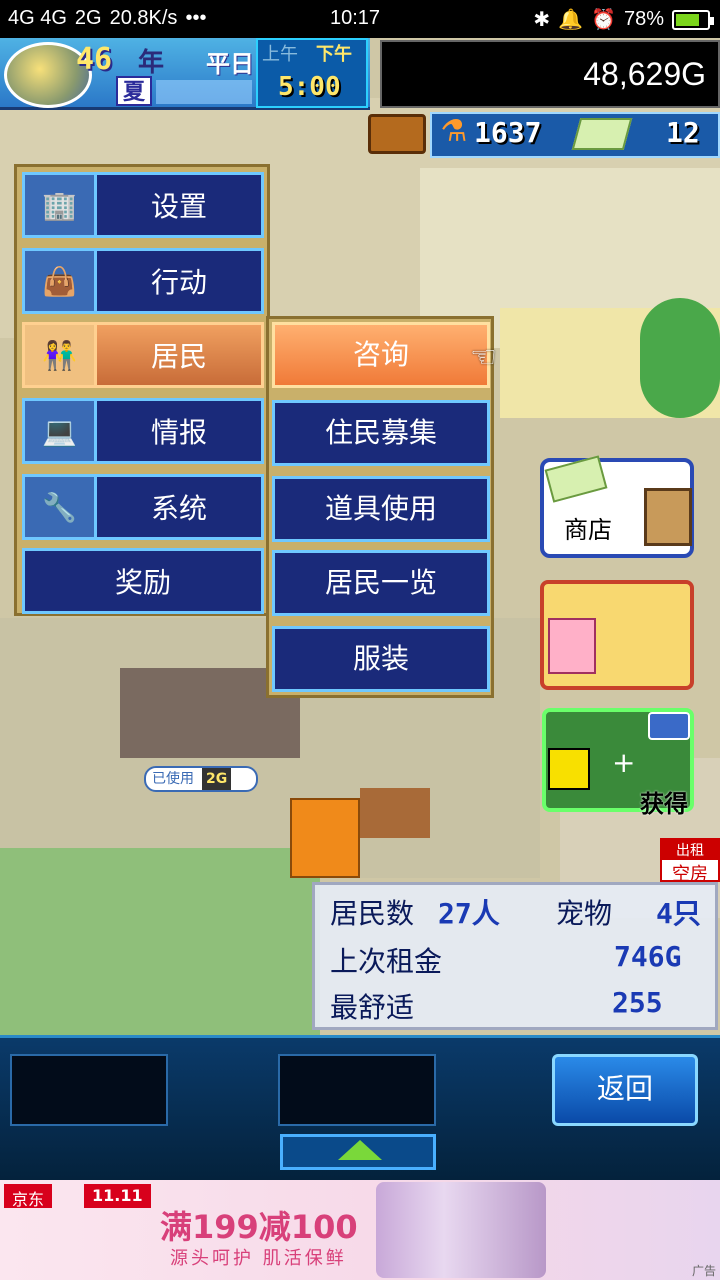 This screenshot has height=1280, width=720. Describe the element at coordinates (664, 804) in the screenshot. I see `camera-label: 获得` at that location.